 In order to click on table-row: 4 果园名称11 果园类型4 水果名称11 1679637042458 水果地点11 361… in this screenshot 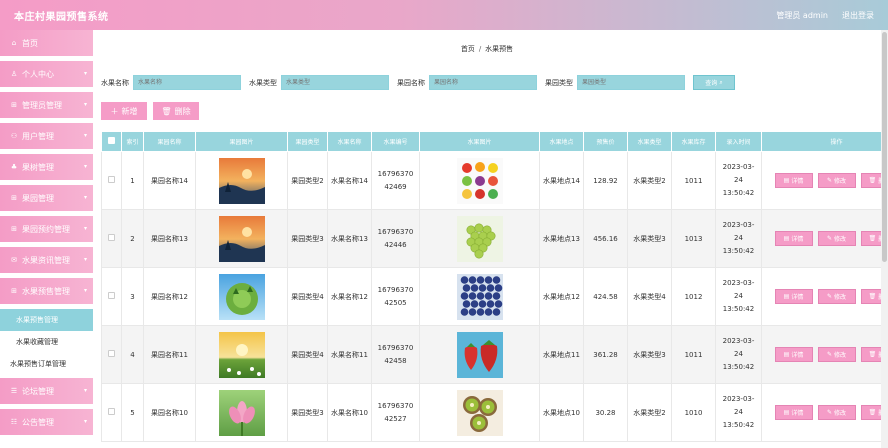, I will do `click(494, 354)`.